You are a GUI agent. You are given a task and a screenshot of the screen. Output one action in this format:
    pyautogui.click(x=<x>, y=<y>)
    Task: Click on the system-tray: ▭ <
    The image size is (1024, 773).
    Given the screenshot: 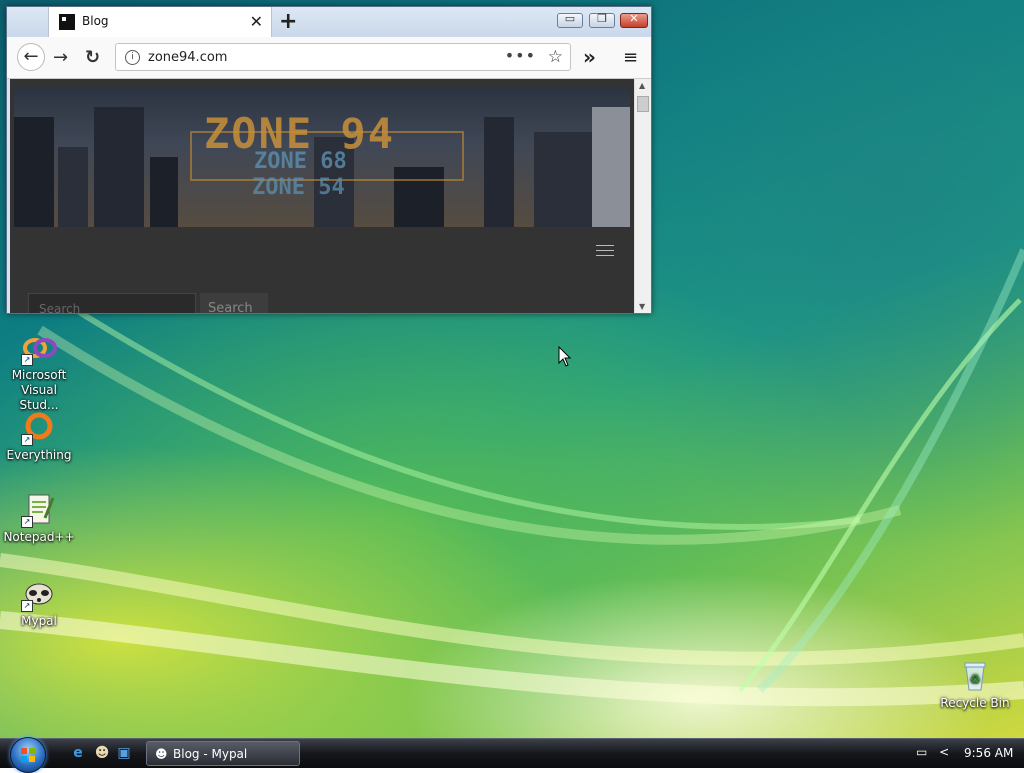 What is the action you would take?
    pyautogui.click(x=932, y=752)
    